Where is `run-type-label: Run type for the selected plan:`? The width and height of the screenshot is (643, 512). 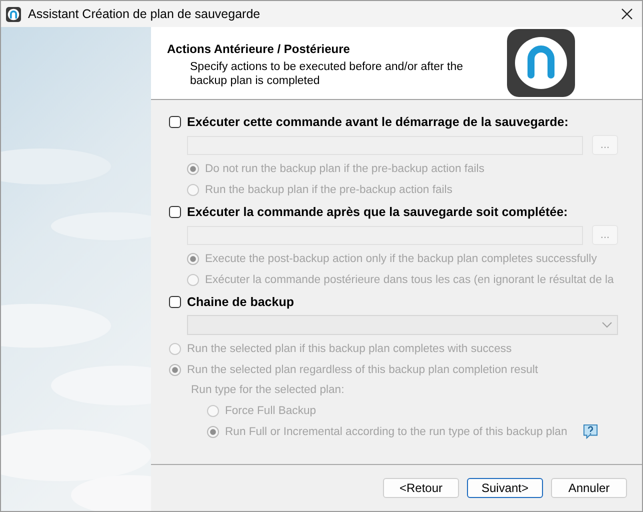 run-type-label: Run type for the selected plan: is located at coordinates (268, 390).